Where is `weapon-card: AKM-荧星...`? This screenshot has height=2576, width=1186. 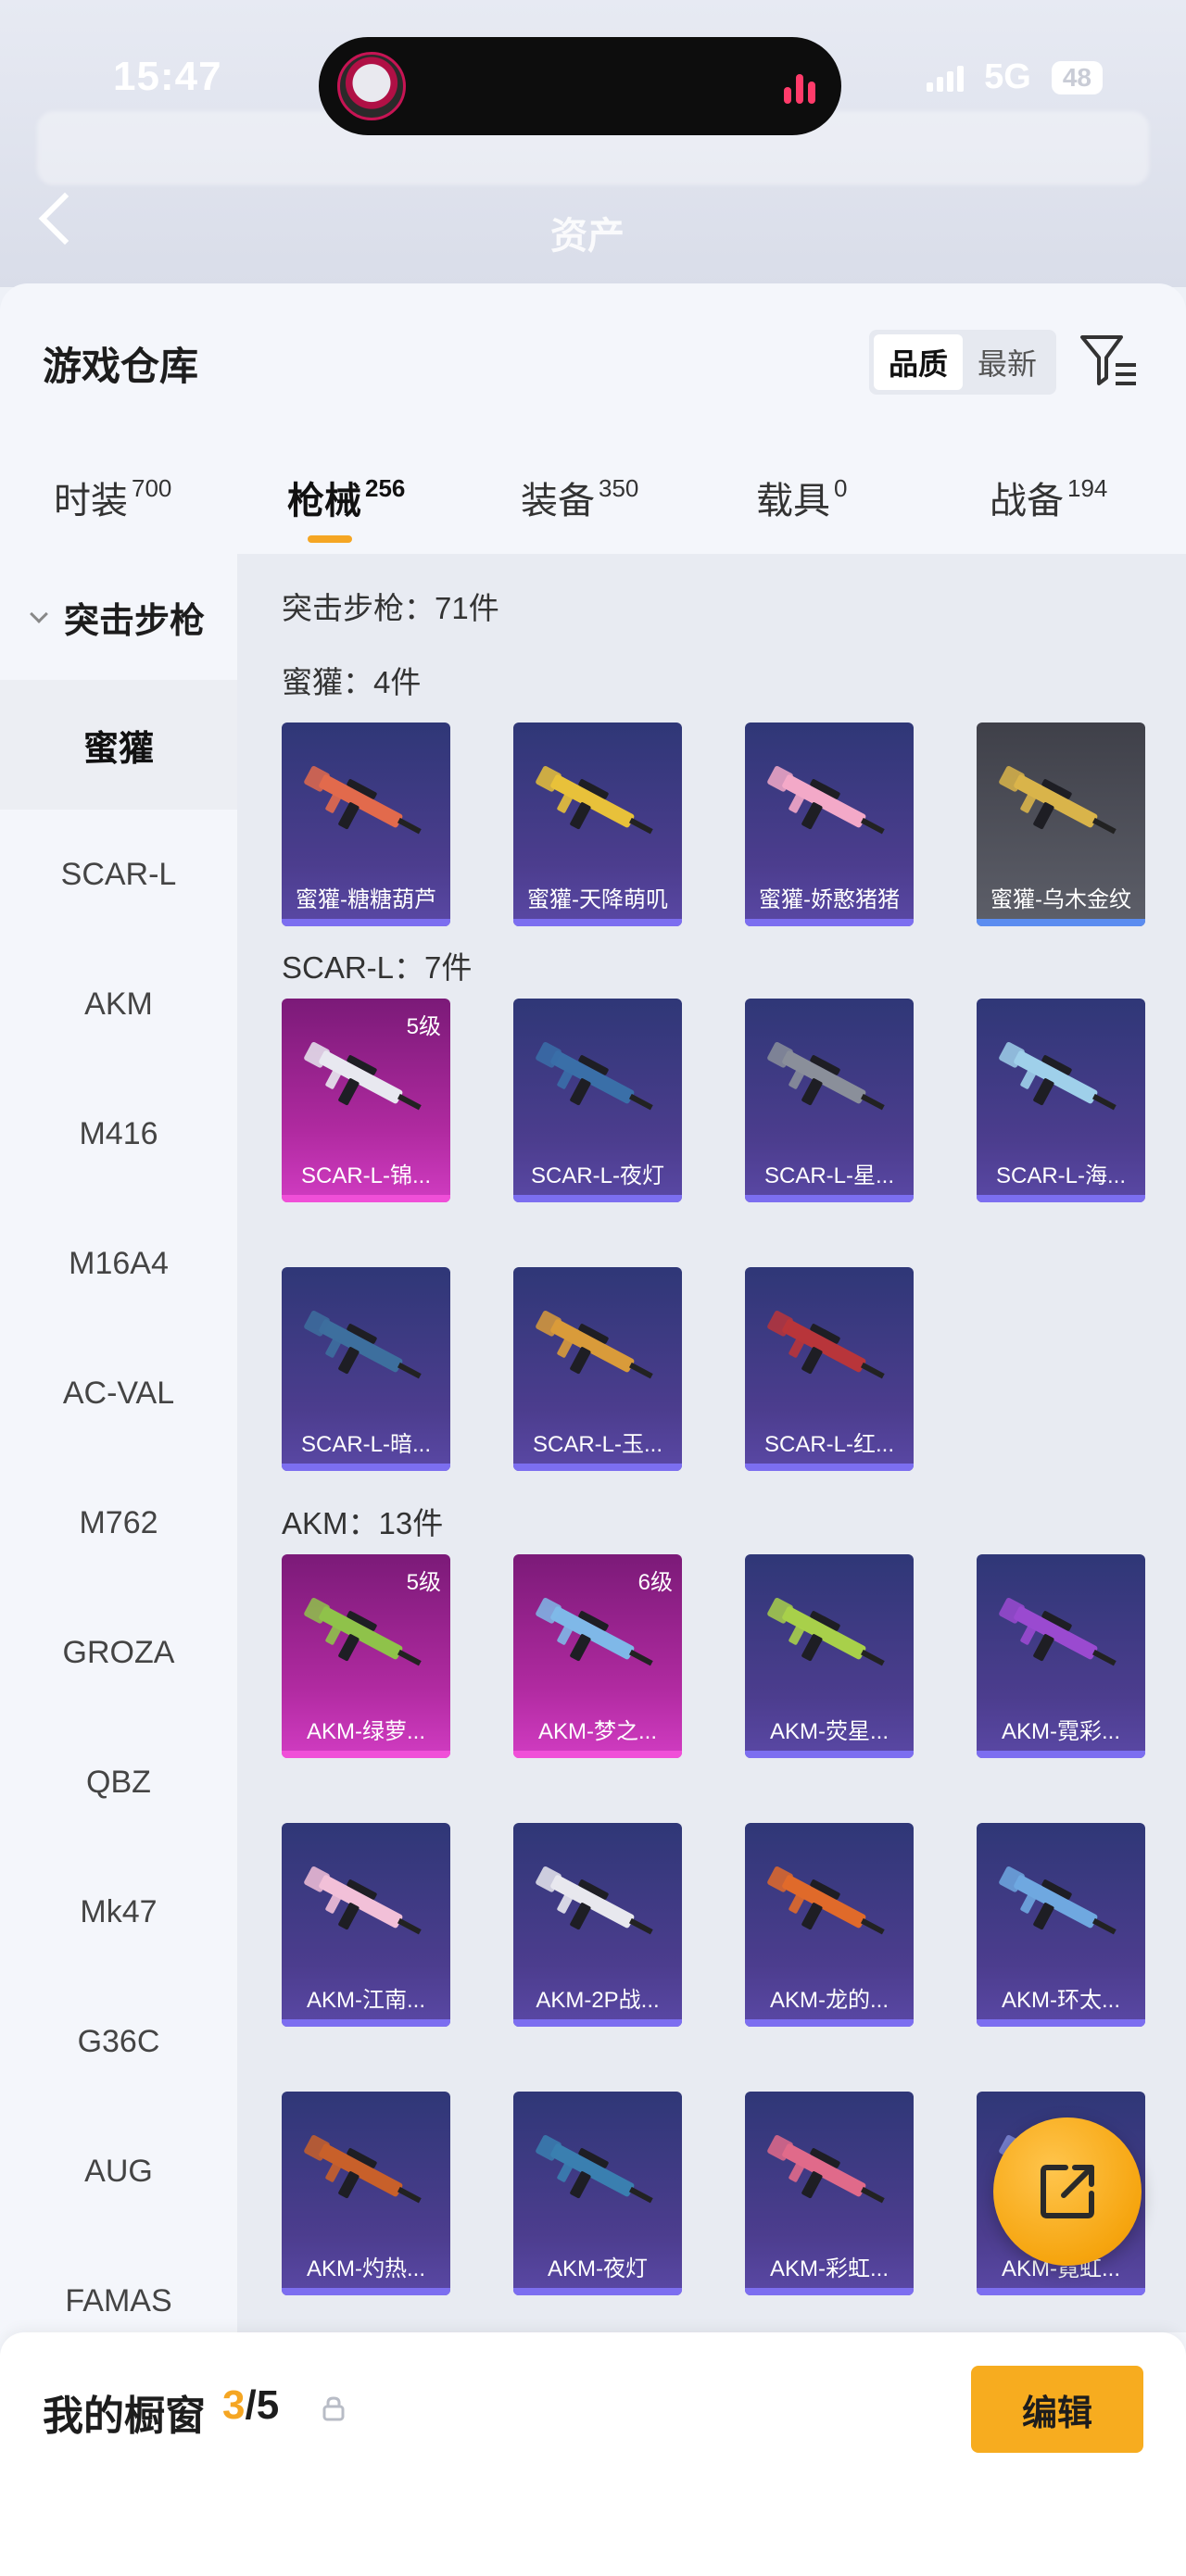 weapon-card: AKM-荧星... is located at coordinates (829, 1656).